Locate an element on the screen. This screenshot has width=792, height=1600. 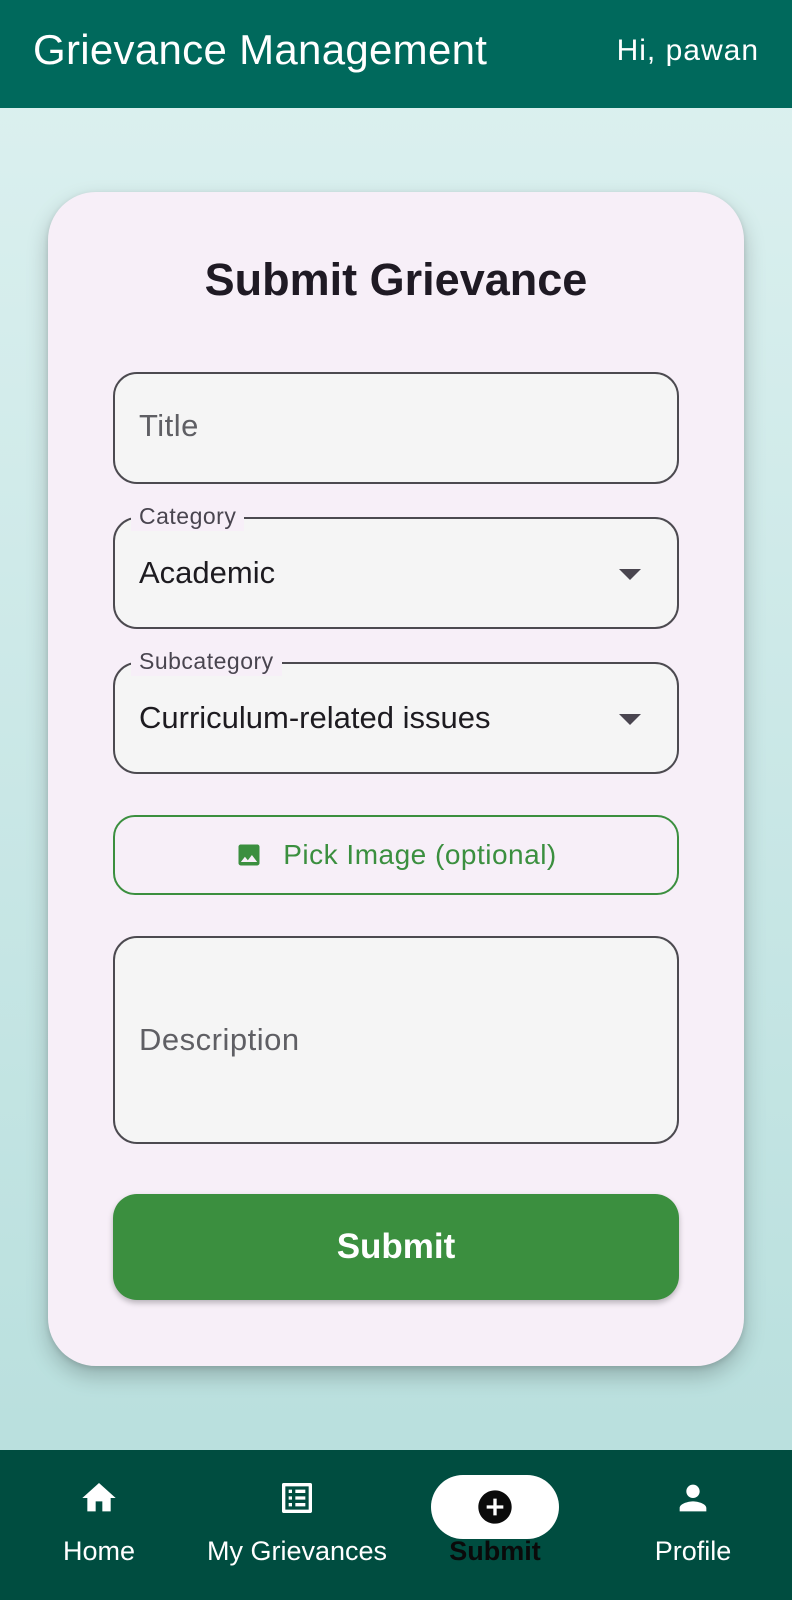
subcategory-dropdown: Subcategory Curriculum-related issues is located at coordinates (396, 710).